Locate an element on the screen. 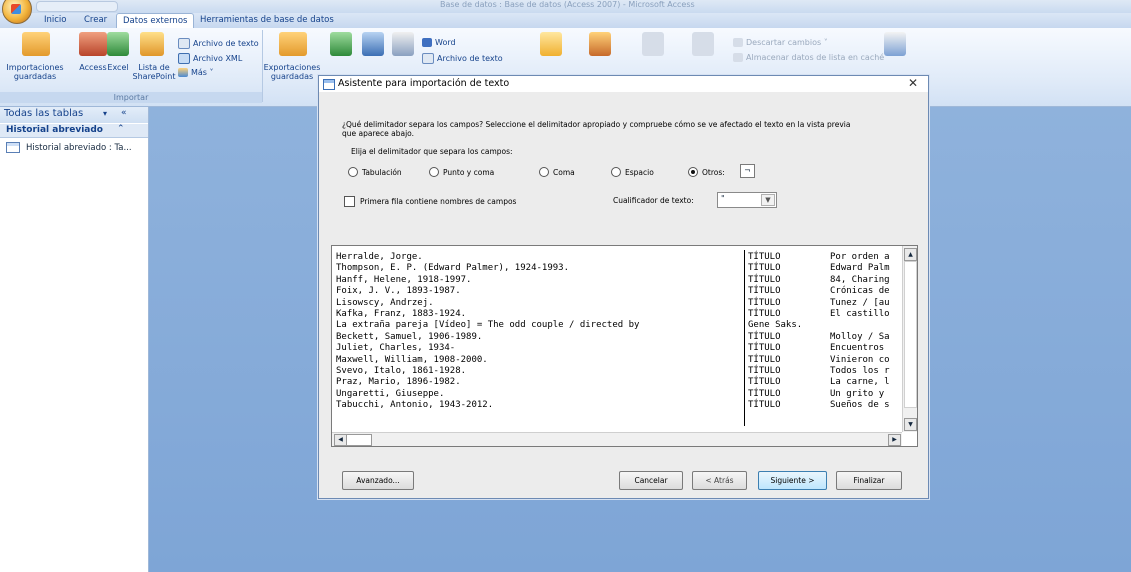 This screenshot has height=572, width=1131. export-pdf-icon is located at coordinates (403, 44).